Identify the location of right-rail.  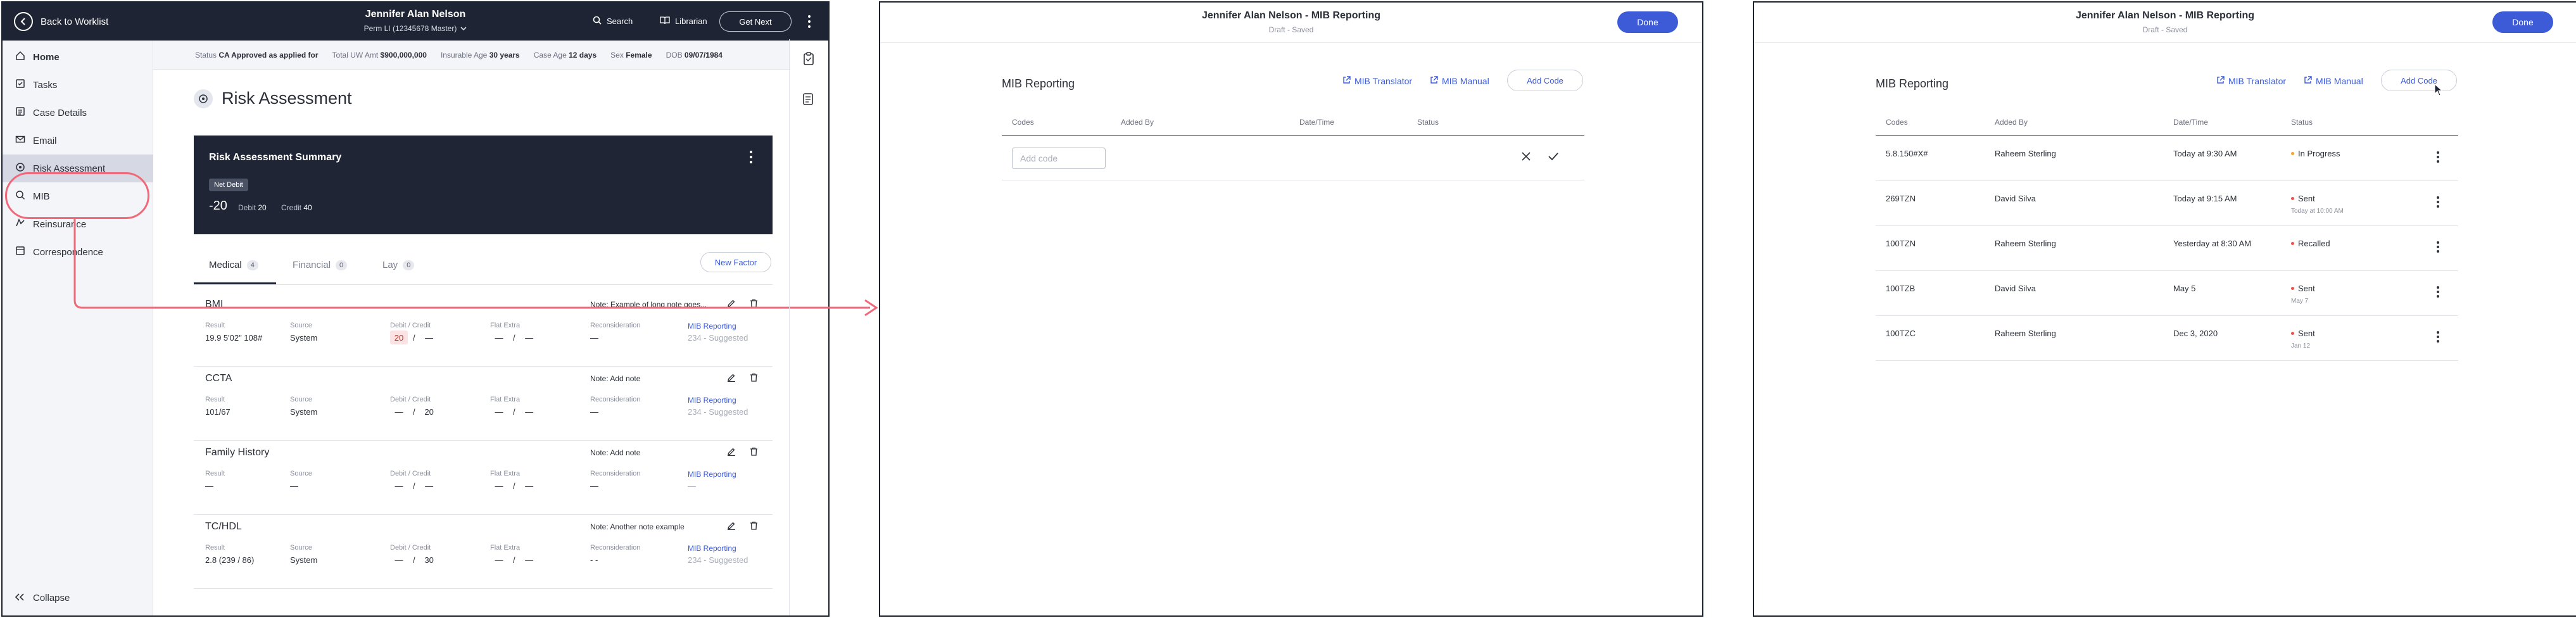
(809, 327).